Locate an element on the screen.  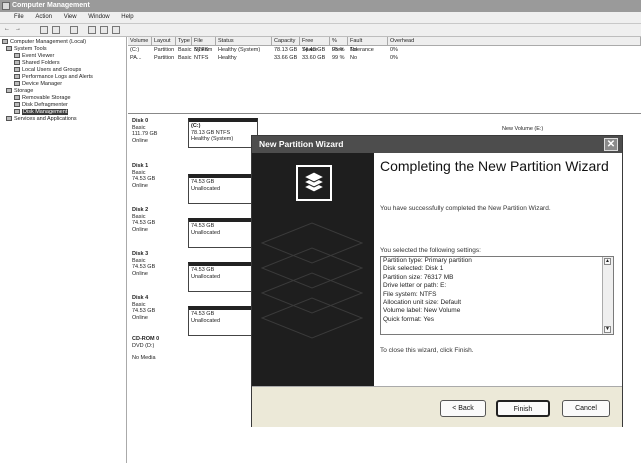
scroll-down-icon: ▼ is located at coordinates (607, 329).